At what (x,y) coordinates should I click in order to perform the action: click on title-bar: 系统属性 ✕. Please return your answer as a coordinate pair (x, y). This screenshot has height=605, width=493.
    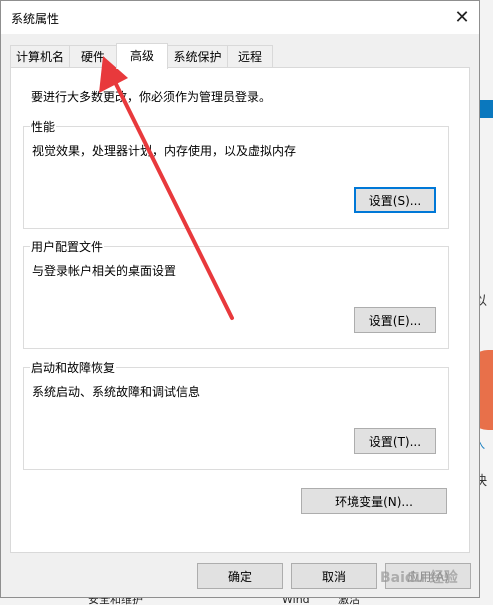
    Looking at the image, I should click on (240, 17).